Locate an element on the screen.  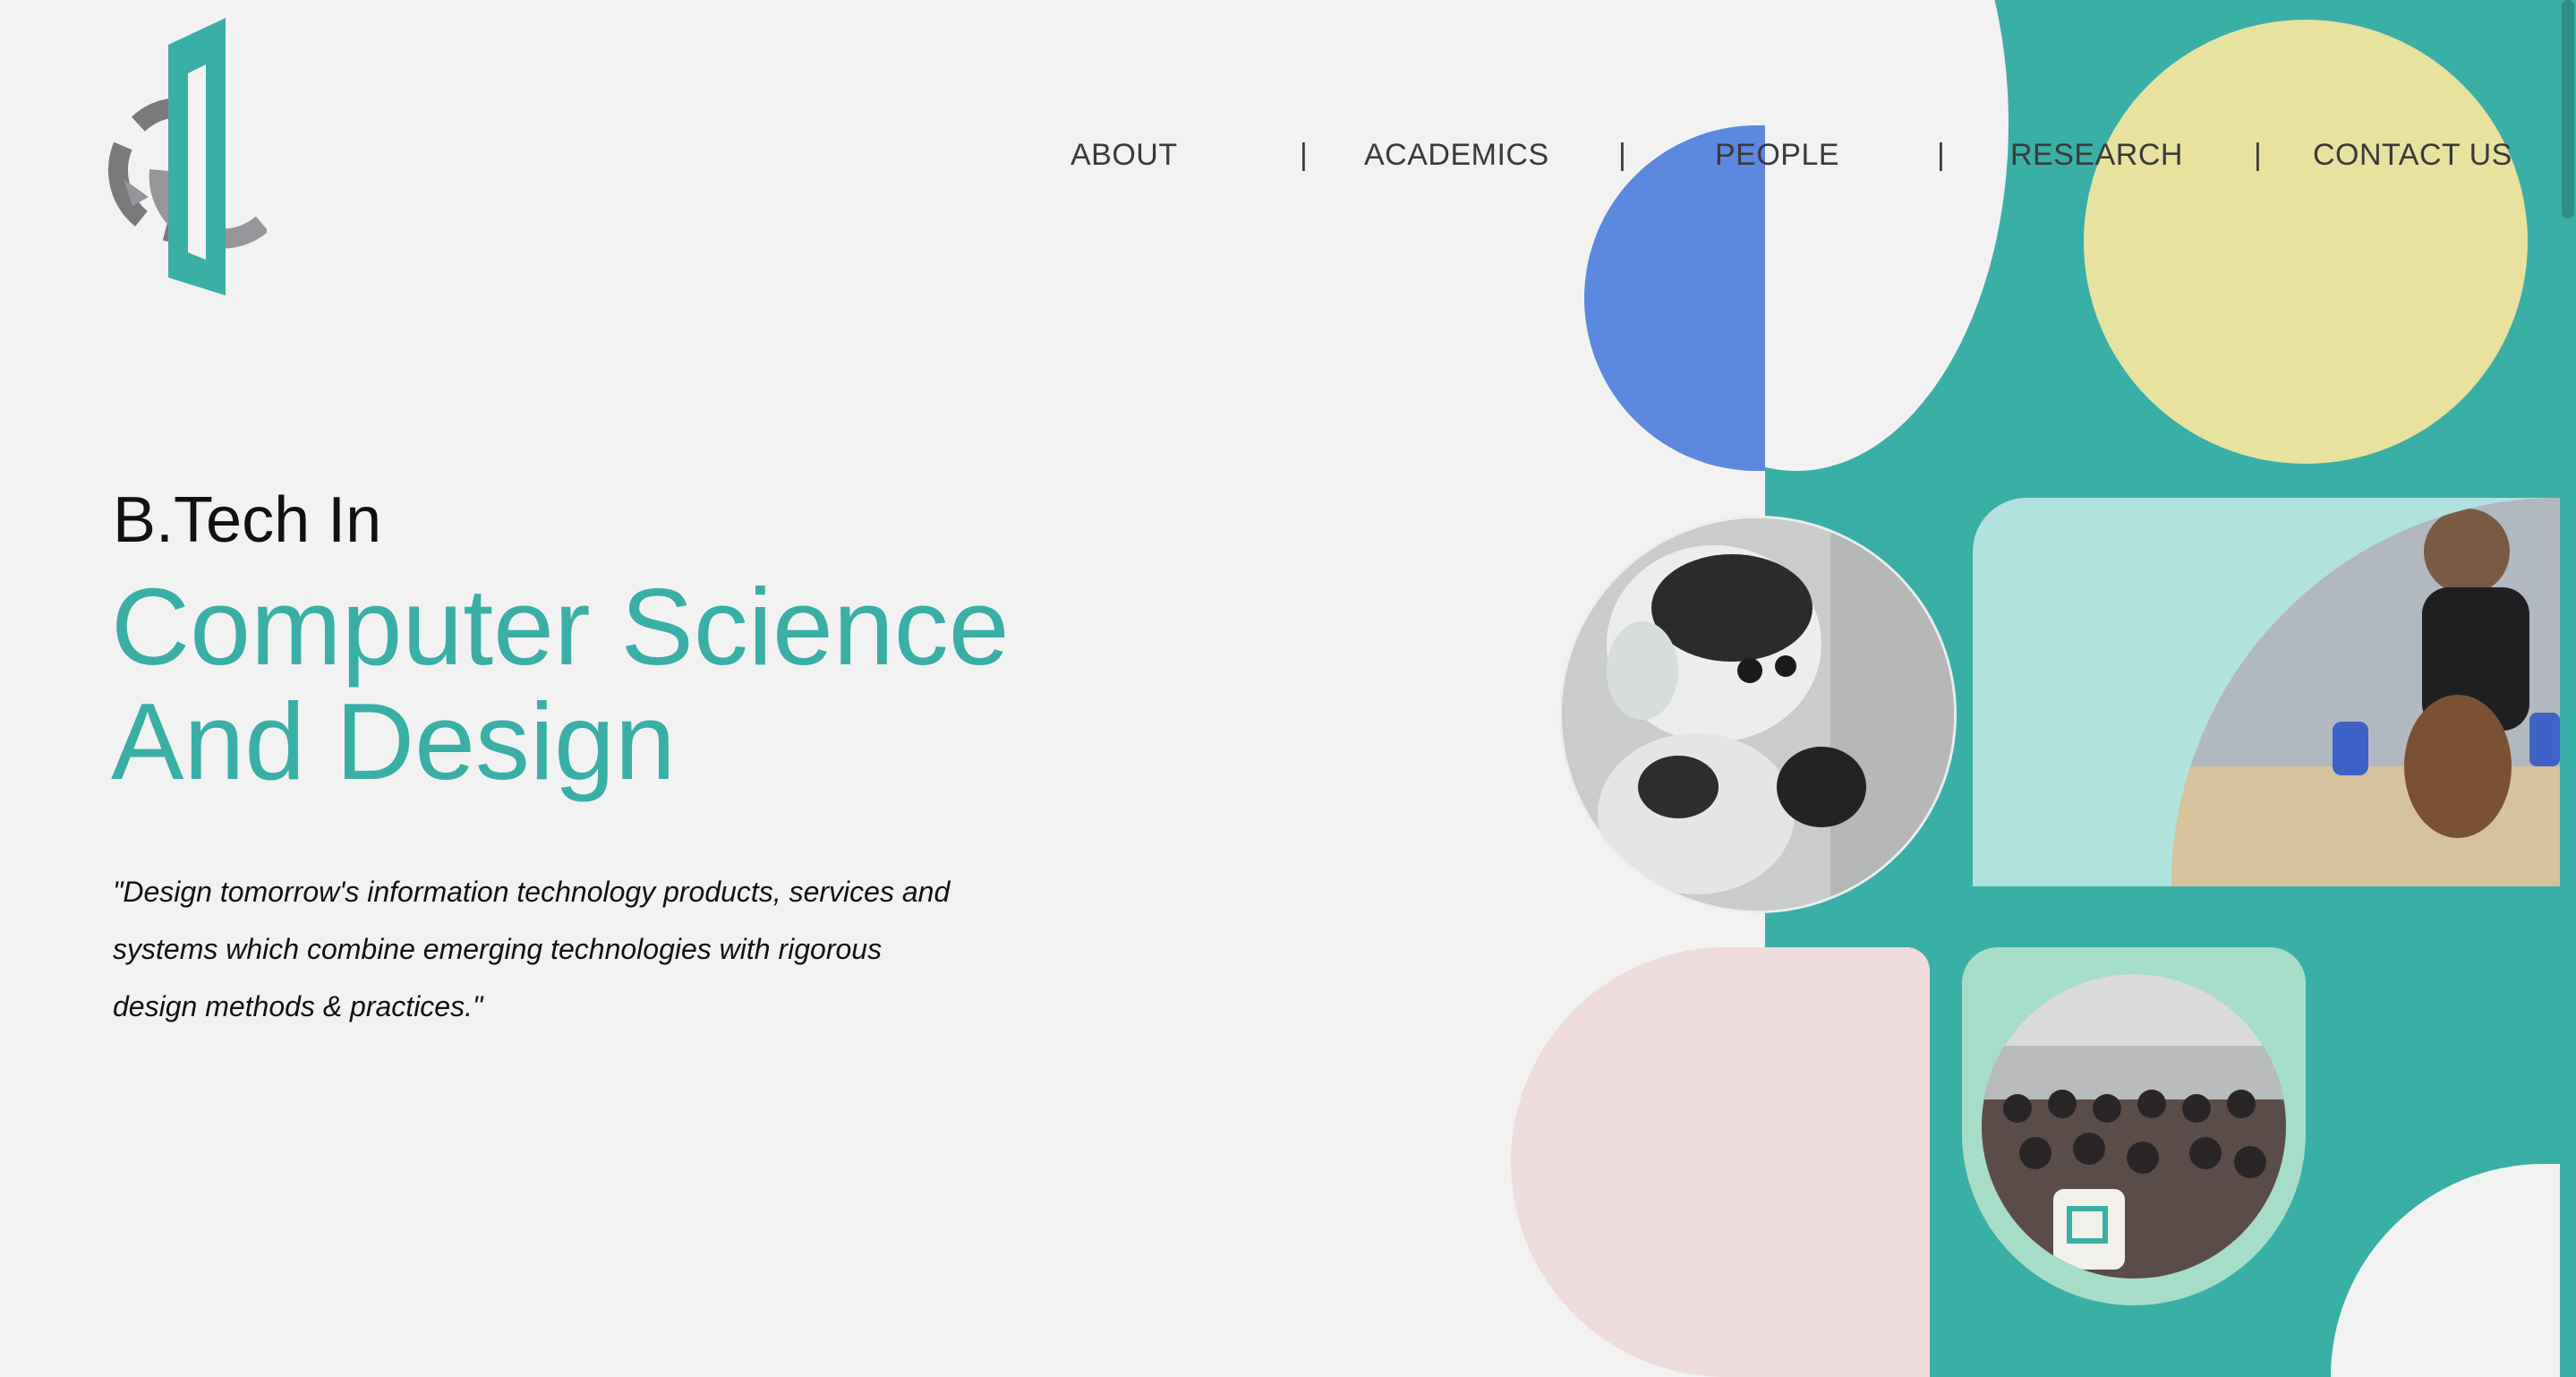
nav-research: RESEARCH is located at coordinates (2132, 155).